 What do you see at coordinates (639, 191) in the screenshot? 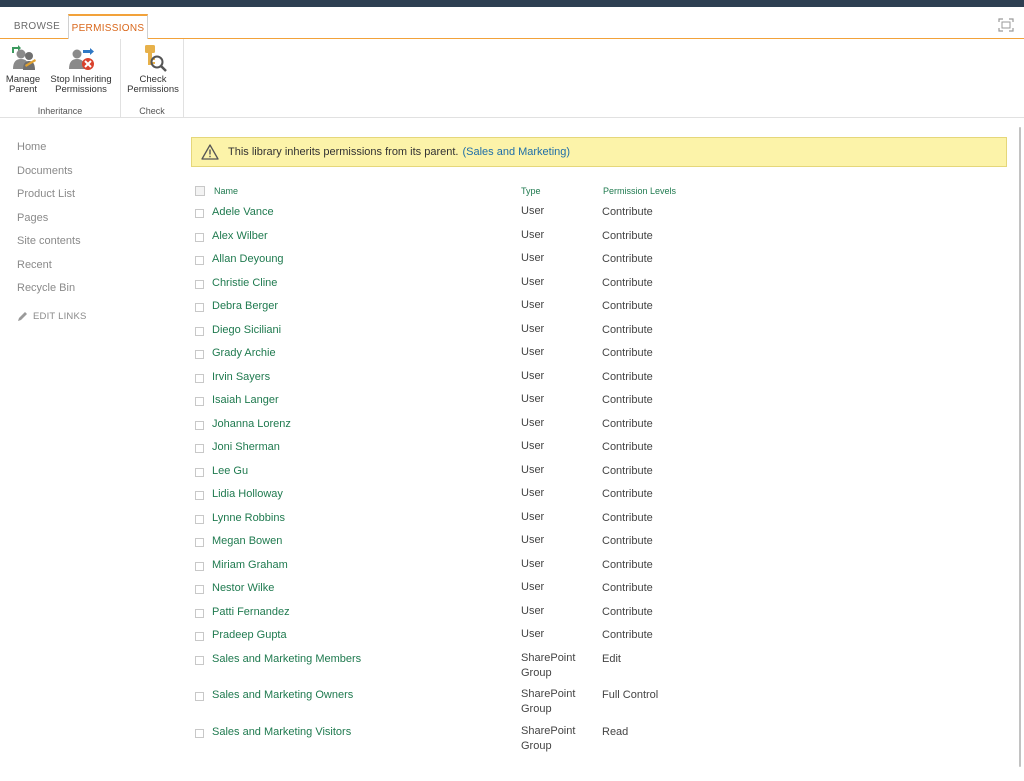
I see `column-header-permission-levels: Permission Levels` at bounding box center [639, 191].